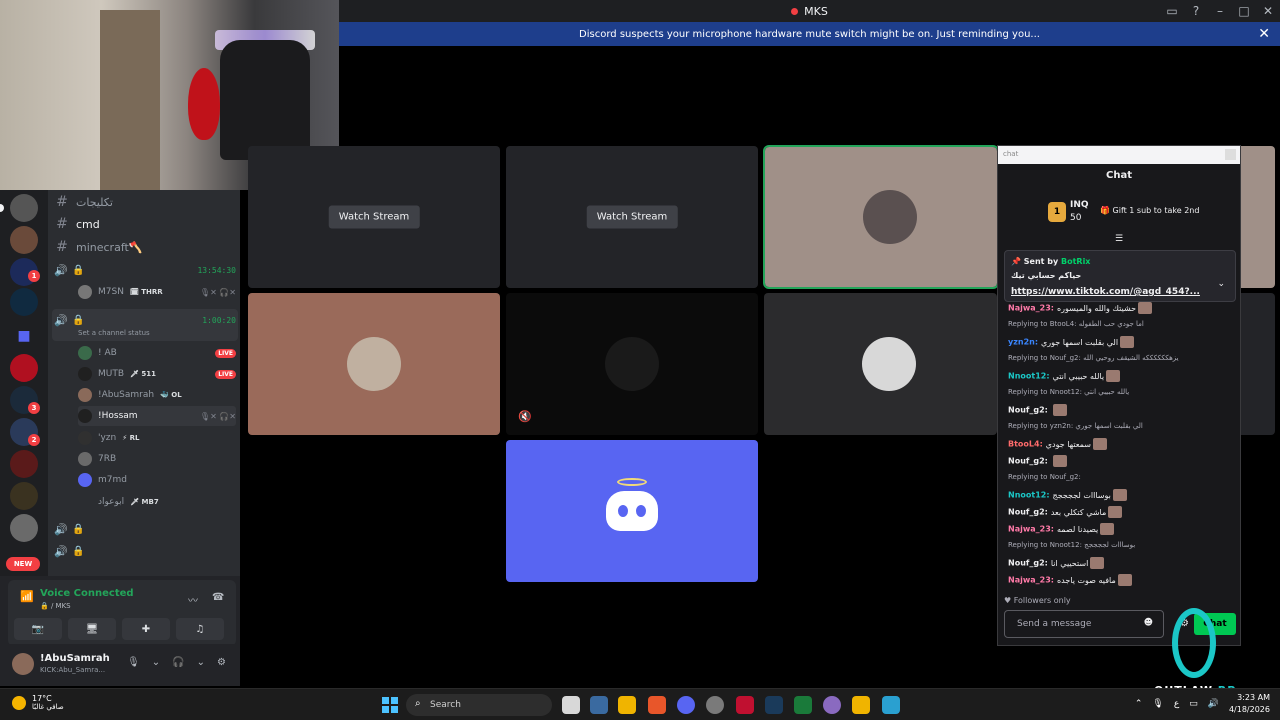  What do you see at coordinates (1230, 154) in the screenshot?
I see `overlay-close-icon` at bounding box center [1230, 154].